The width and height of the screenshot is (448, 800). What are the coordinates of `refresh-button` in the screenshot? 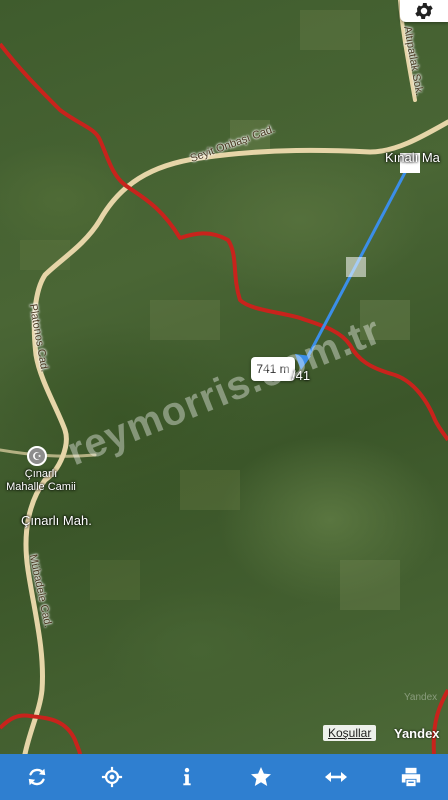 It's located at (37, 777).